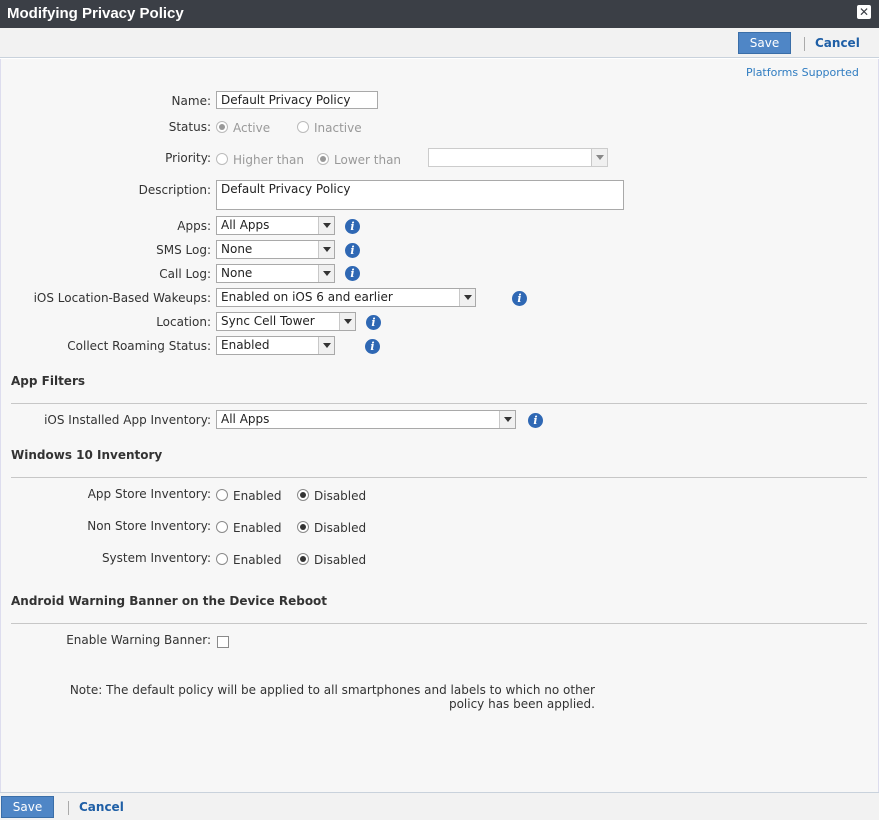 This screenshot has width=879, height=820. What do you see at coordinates (297, 100) in the screenshot?
I see `name-input: Default Privacy Policy` at bounding box center [297, 100].